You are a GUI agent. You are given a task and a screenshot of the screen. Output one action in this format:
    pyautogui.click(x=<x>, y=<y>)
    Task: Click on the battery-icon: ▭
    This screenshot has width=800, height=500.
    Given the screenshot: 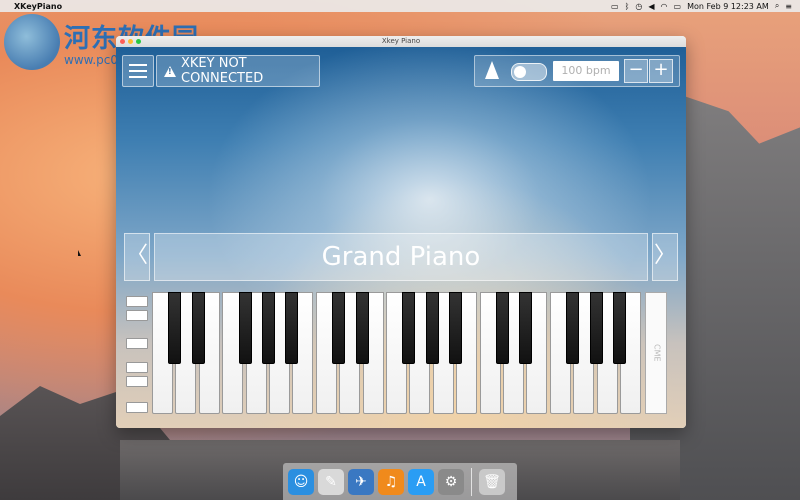 What is the action you would take?
    pyautogui.click(x=678, y=6)
    